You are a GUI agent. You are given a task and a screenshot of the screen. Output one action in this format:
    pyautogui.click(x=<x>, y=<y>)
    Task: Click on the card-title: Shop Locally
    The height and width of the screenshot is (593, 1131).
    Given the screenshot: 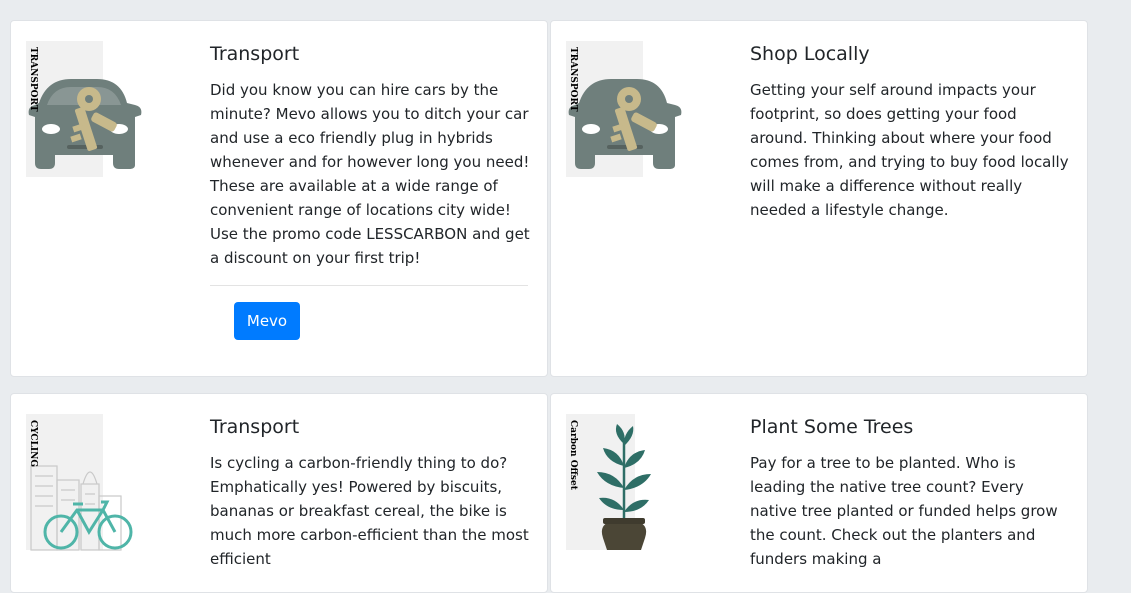 What is the action you would take?
    pyautogui.click(x=810, y=54)
    